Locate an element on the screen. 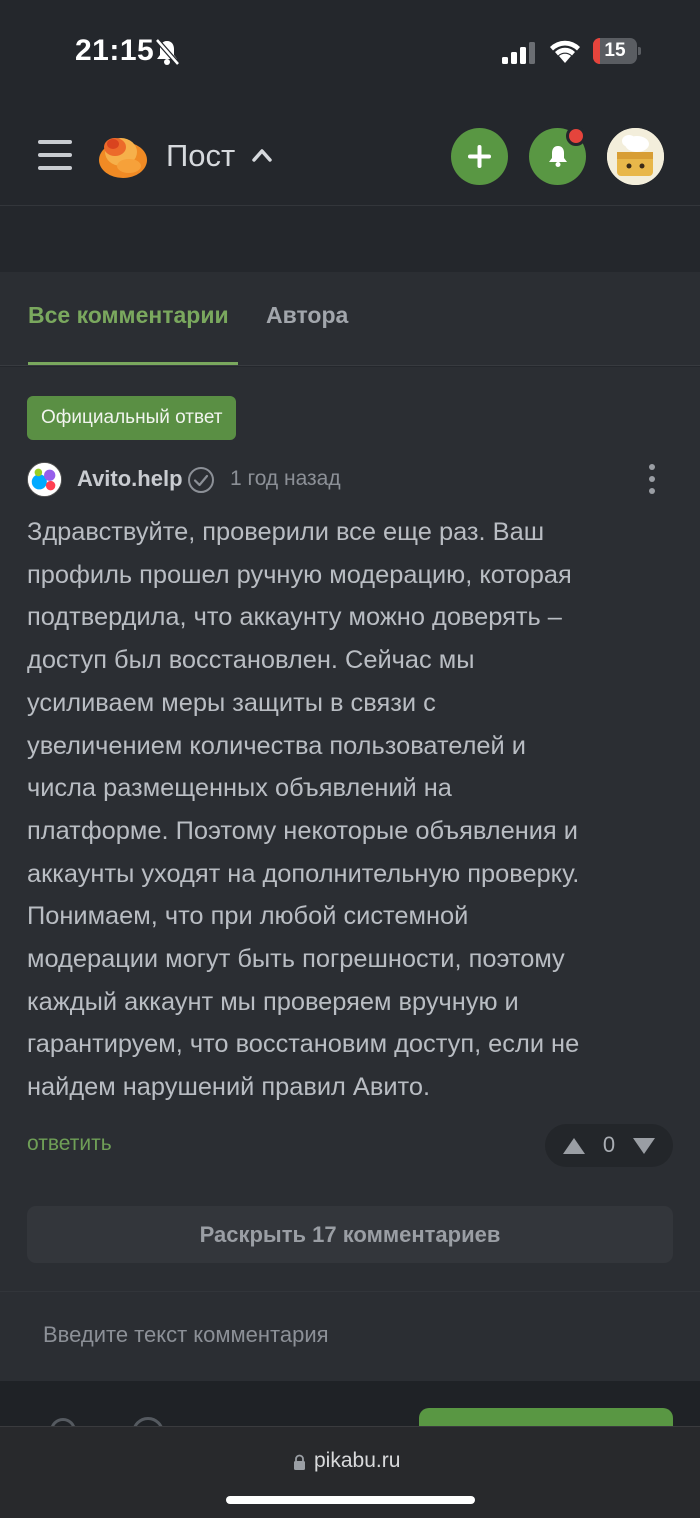 The height and width of the screenshot is (1518, 700). notification-badge is located at coordinates (576, 136).